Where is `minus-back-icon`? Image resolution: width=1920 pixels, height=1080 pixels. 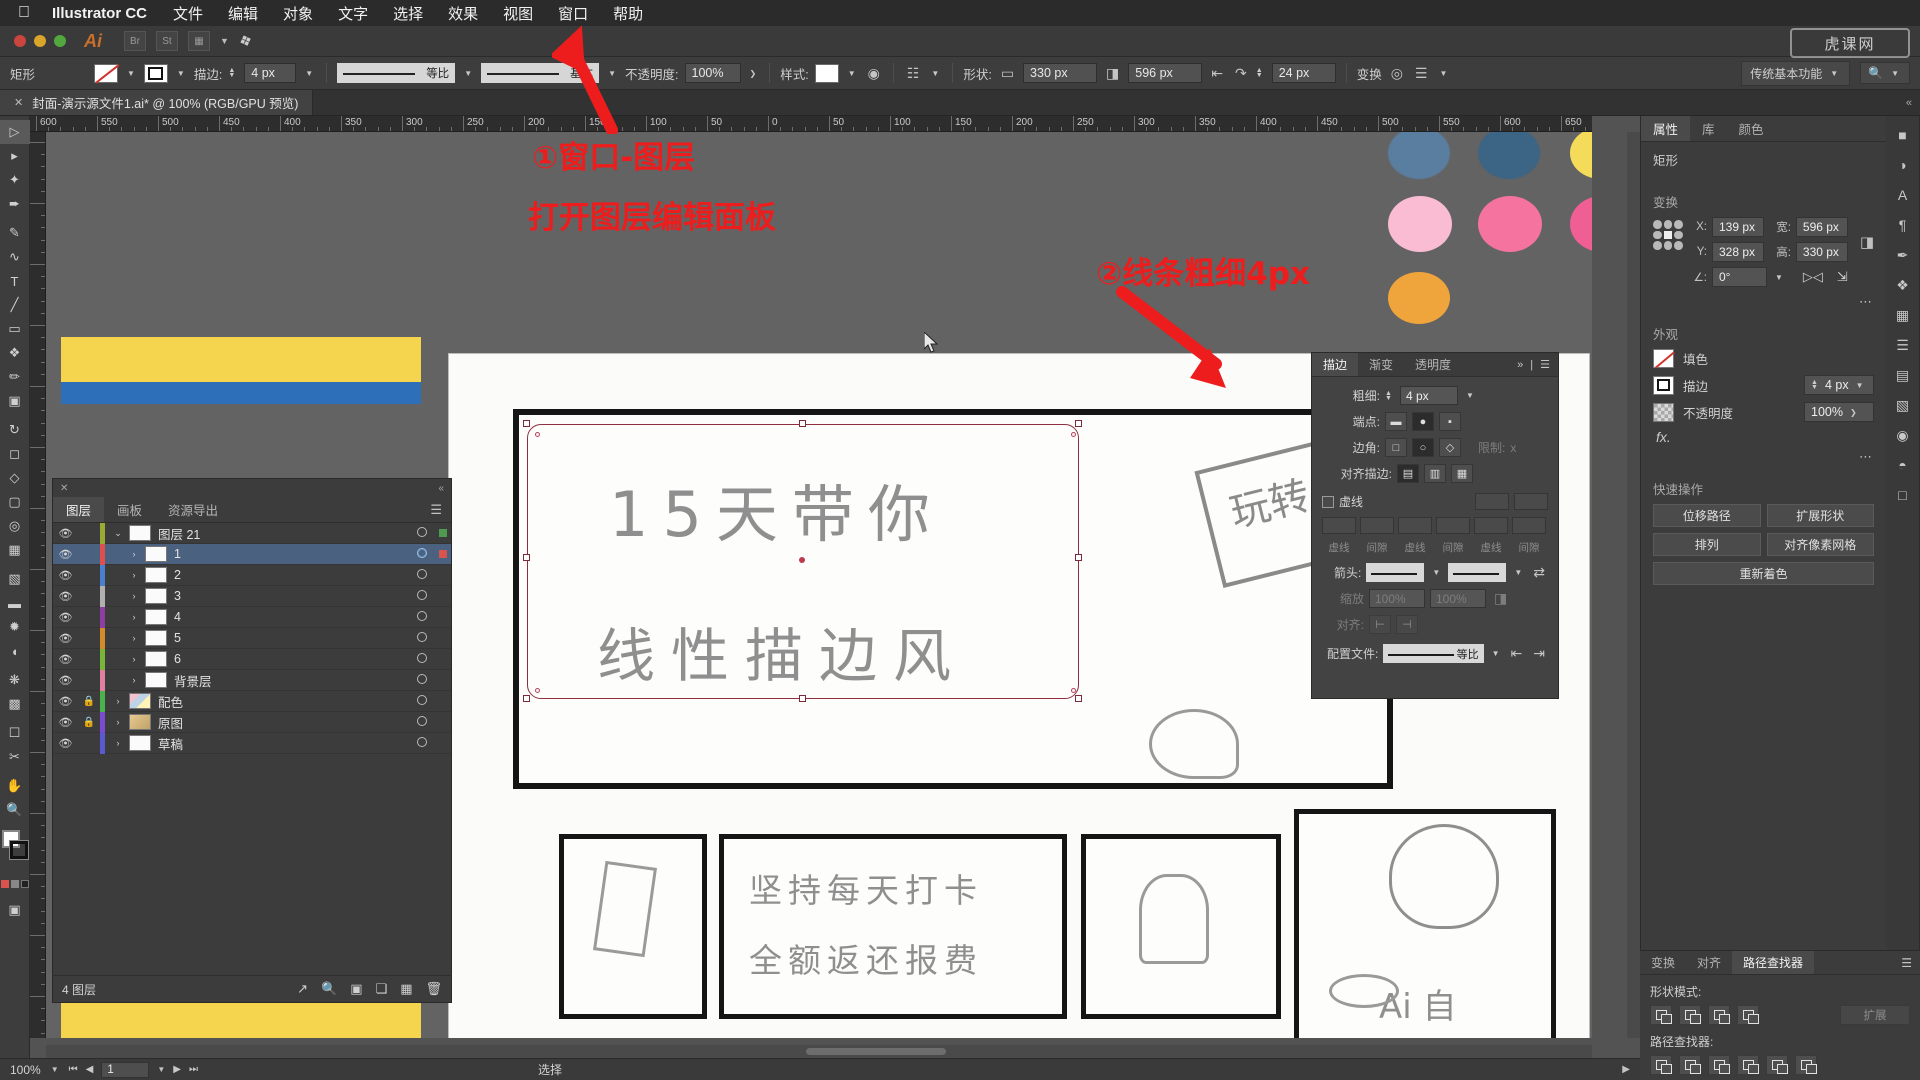
minus-back-icon is located at coordinates (1806, 1065).